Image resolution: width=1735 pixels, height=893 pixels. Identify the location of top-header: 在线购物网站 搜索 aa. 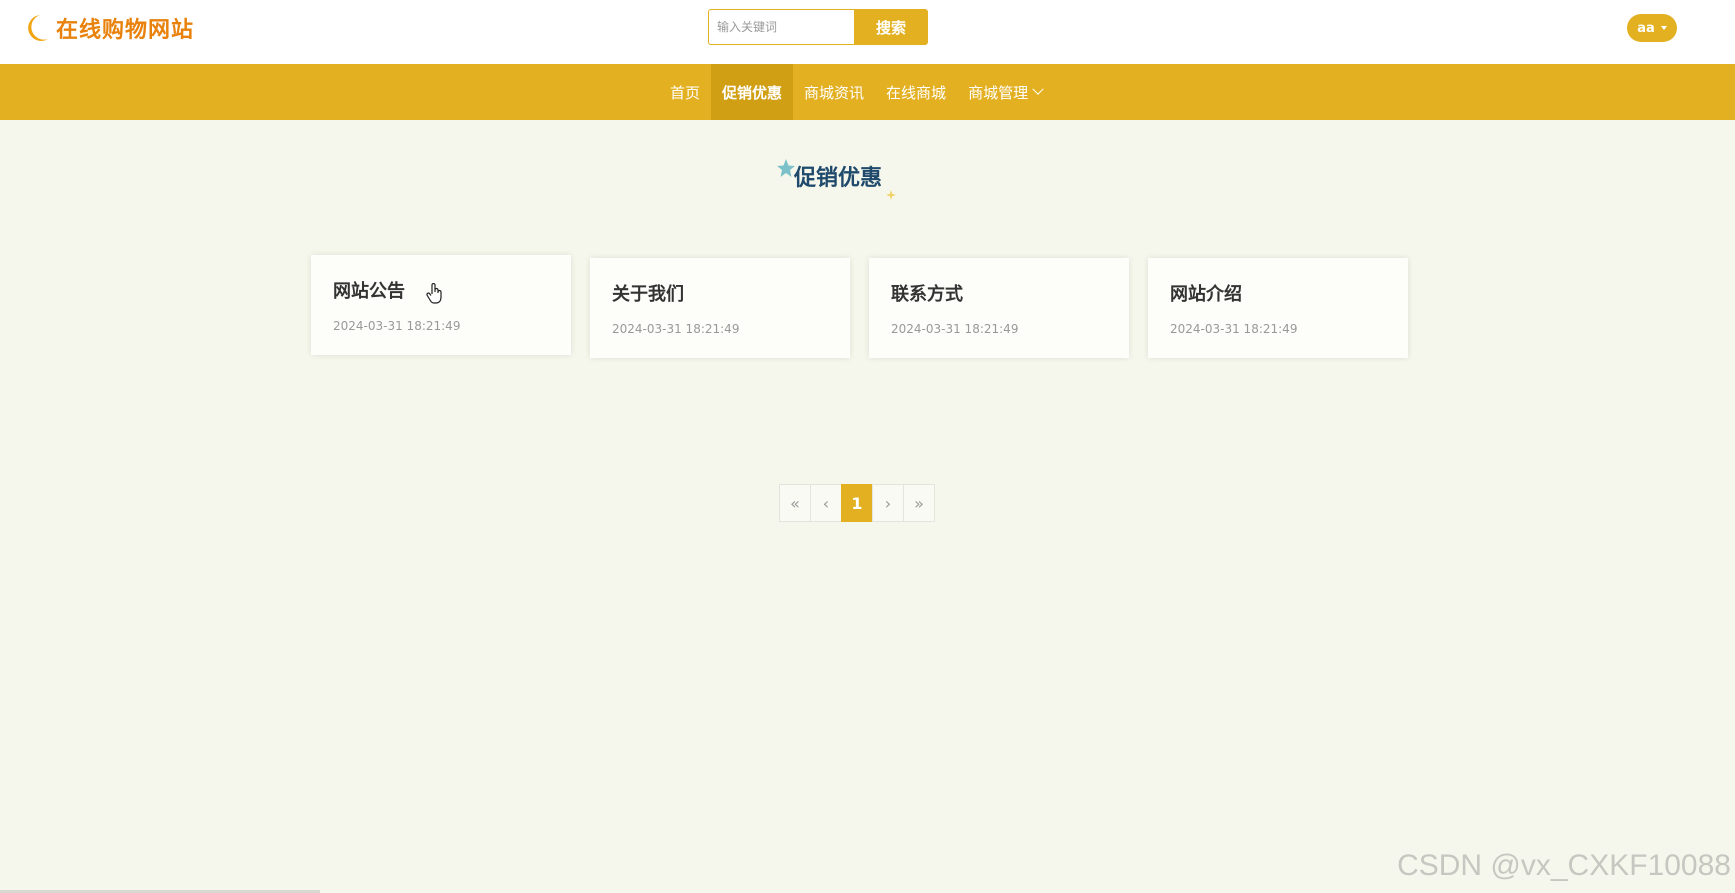
(867, 32).